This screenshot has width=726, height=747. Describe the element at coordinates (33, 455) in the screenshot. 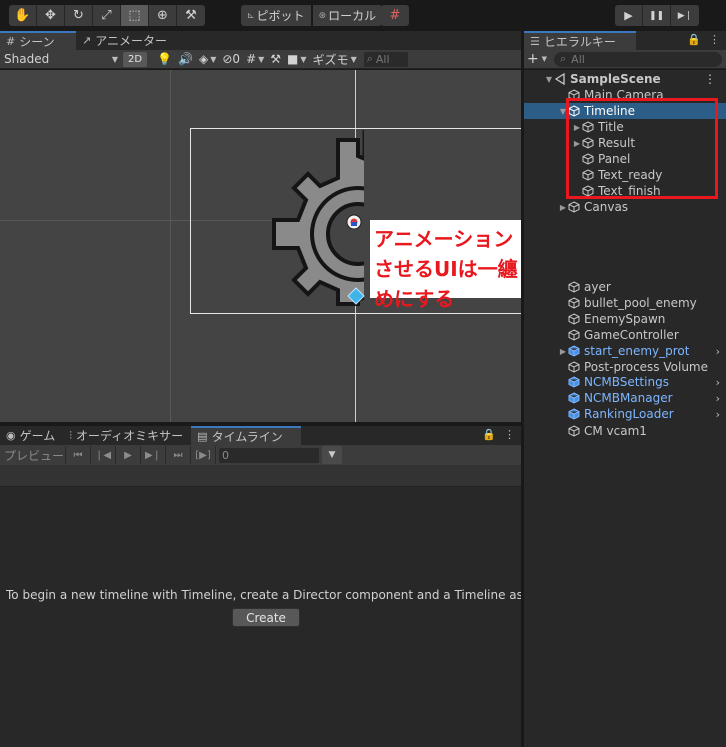

I see `preview-toggle: プレビュー` at that location.